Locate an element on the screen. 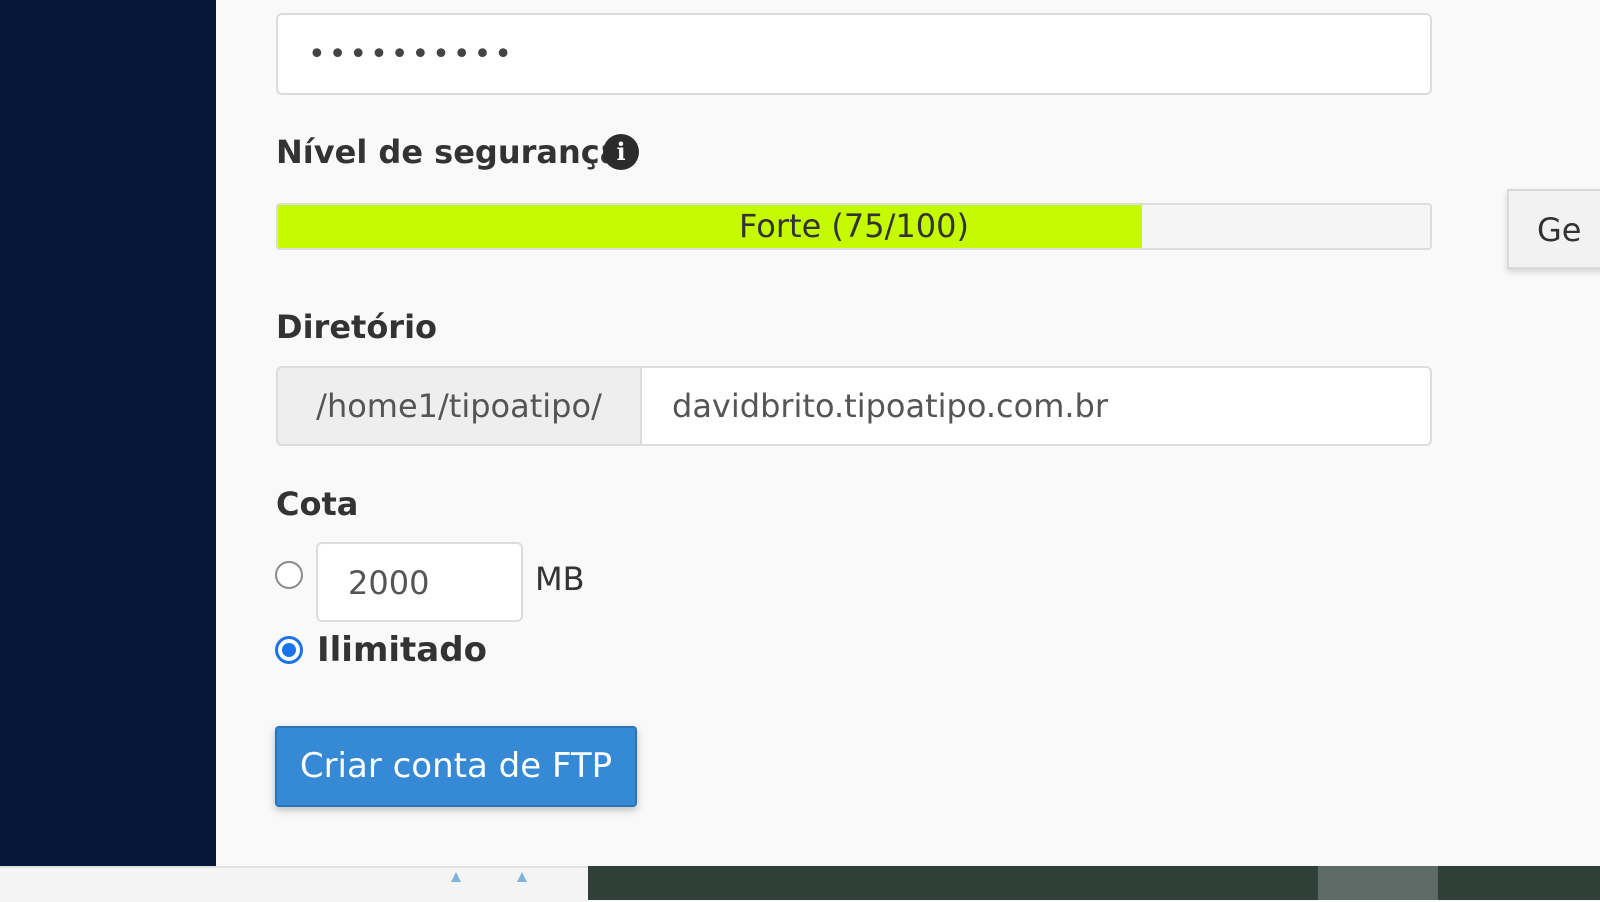 This screenshot has width=1600, height=902. info-icon: i is located at coordinates (621, 152).